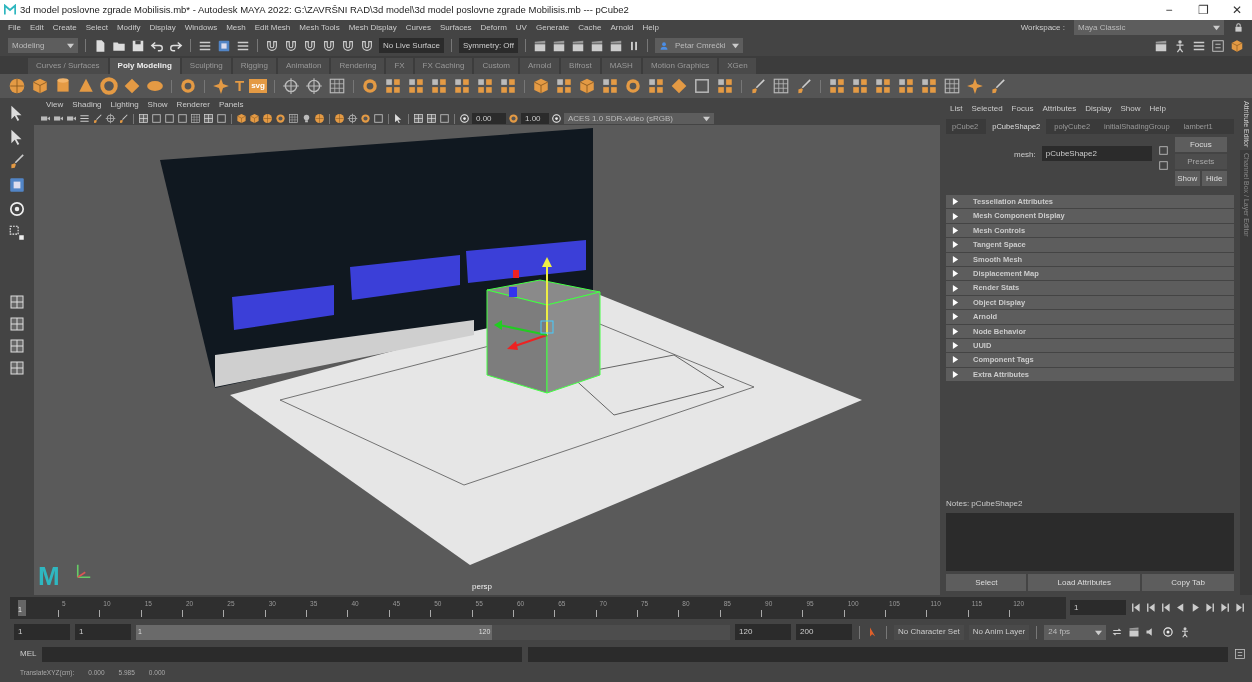 This screenshot has width=1252, height=682. I want to click on shelf-tab: Animation, so click(303, 66).